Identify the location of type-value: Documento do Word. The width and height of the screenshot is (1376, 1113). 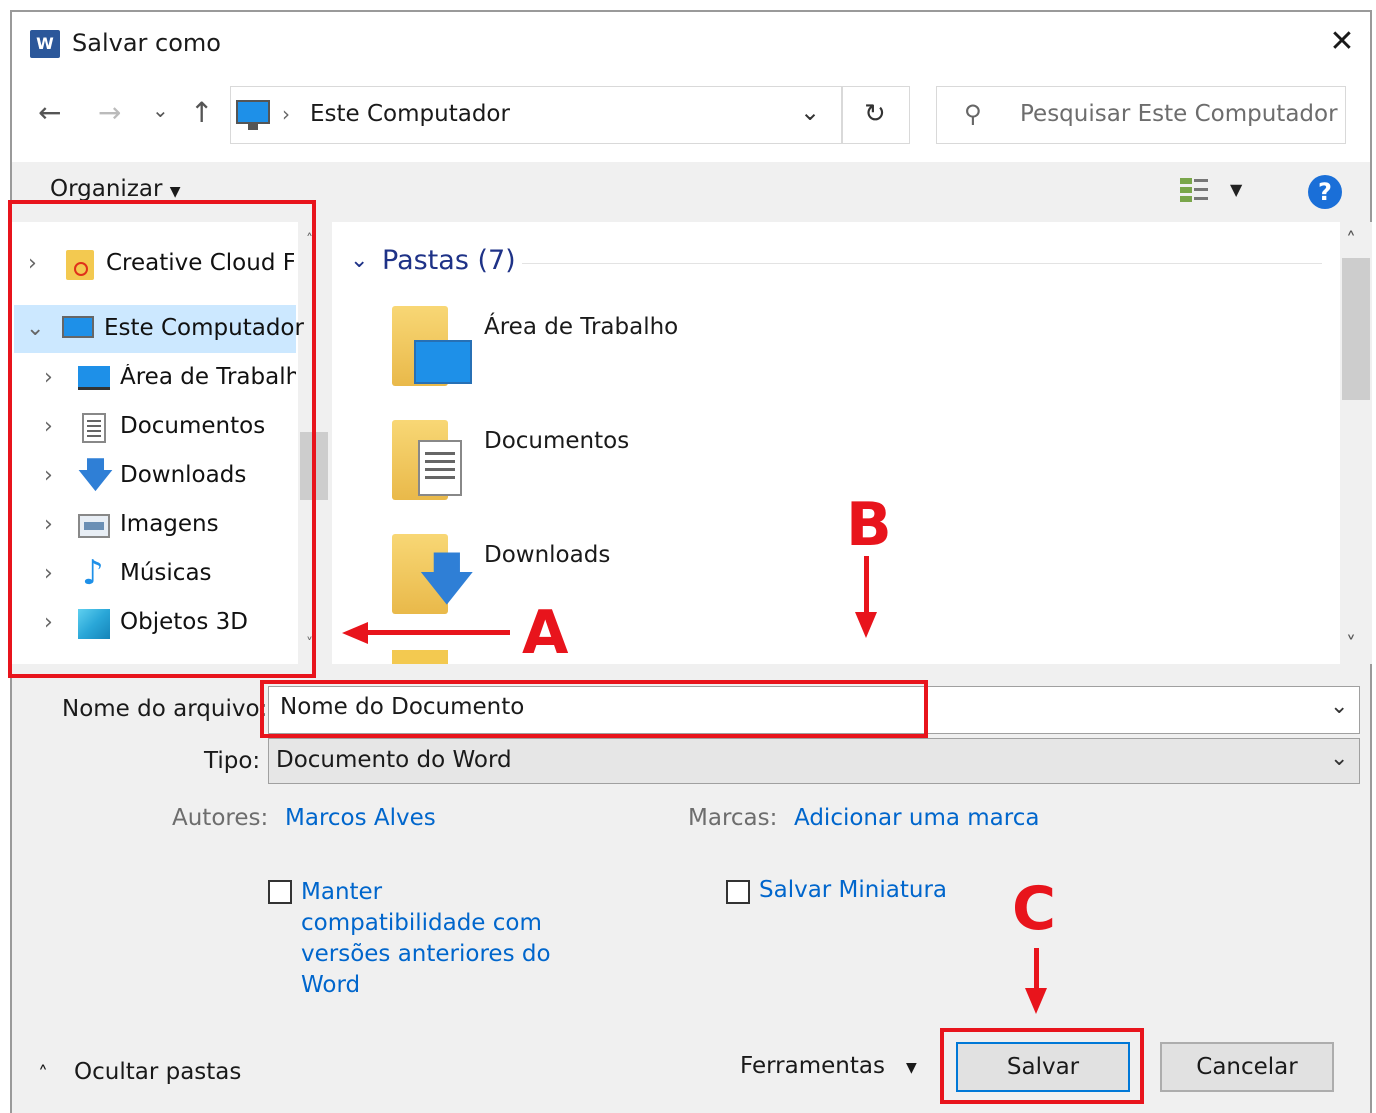
(394, 760).